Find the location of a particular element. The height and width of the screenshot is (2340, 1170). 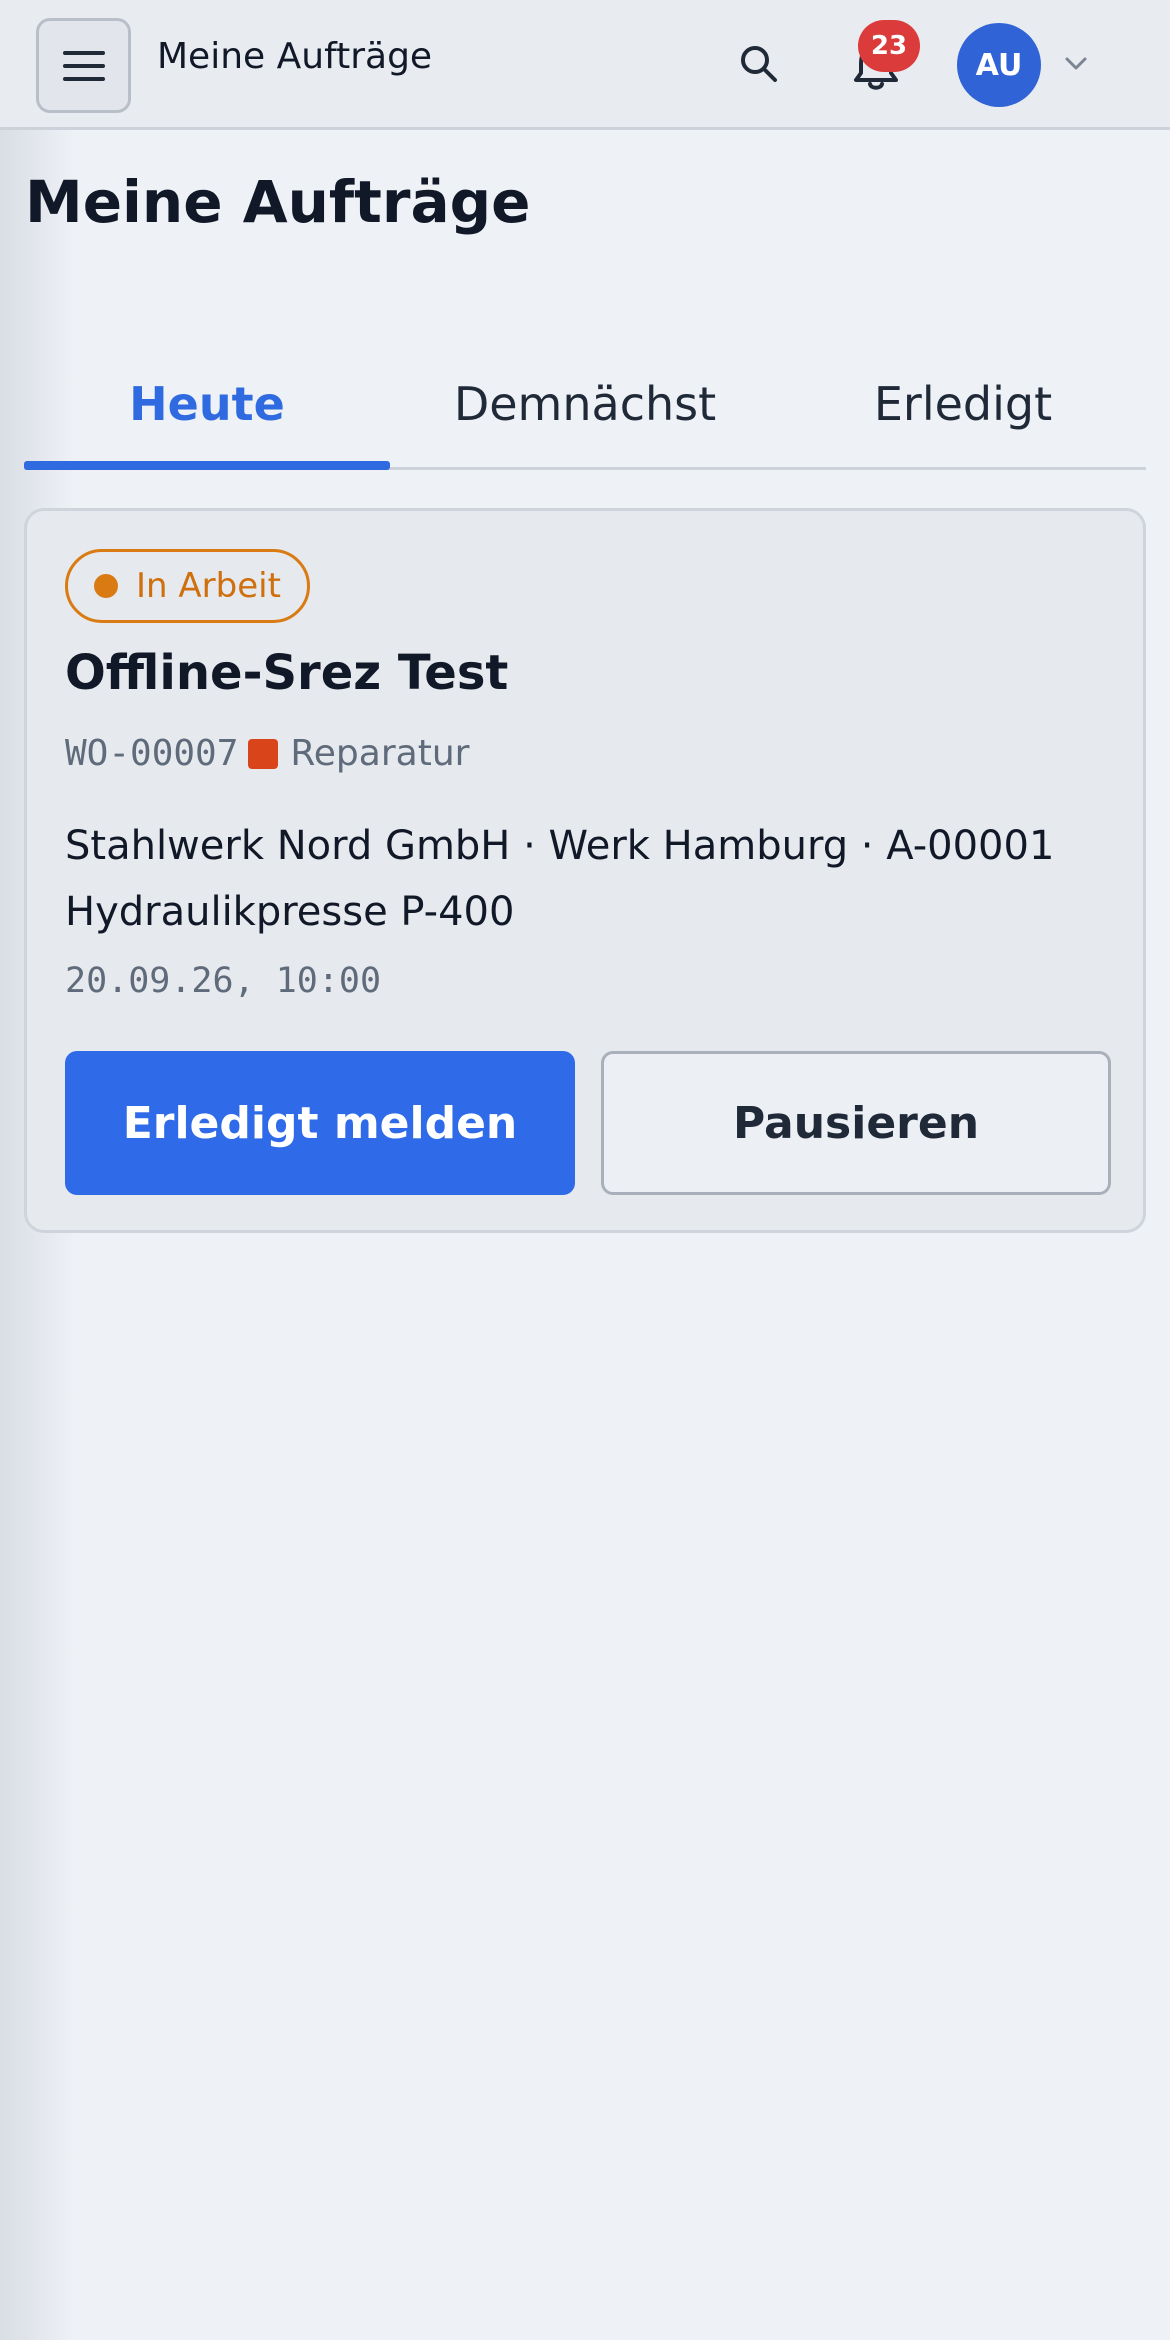

work-order-datetime: 20.09.26, 10:00 is located at coordinates (223, 981).